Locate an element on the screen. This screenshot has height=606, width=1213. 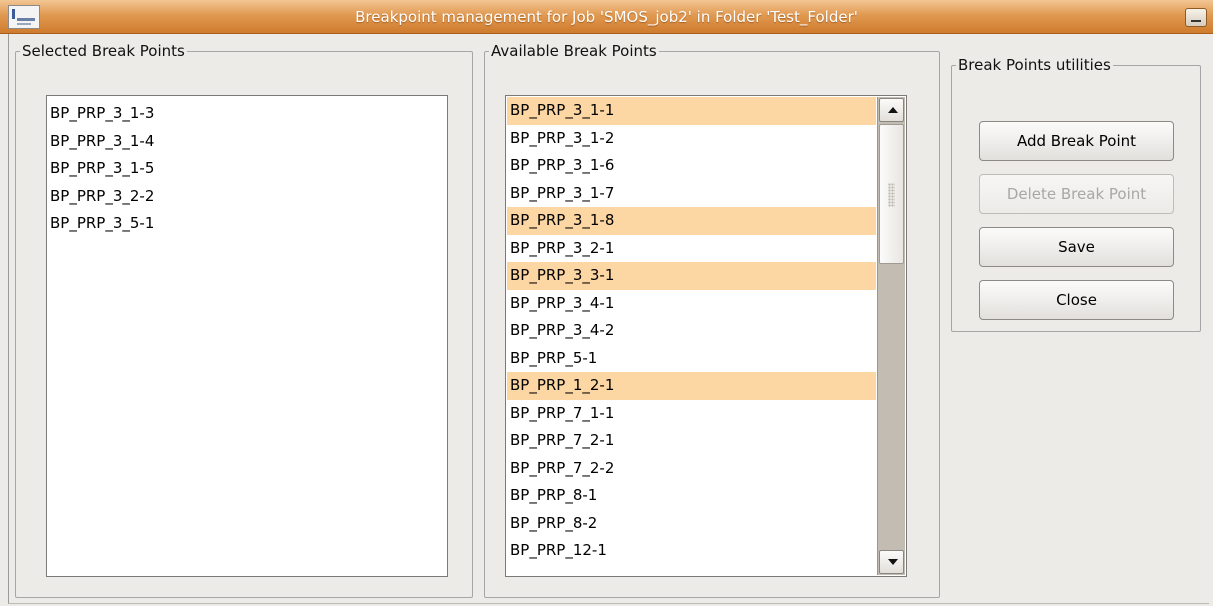
delete-break-point-button: Delete Break Point is located at coordinates (1076, 194).